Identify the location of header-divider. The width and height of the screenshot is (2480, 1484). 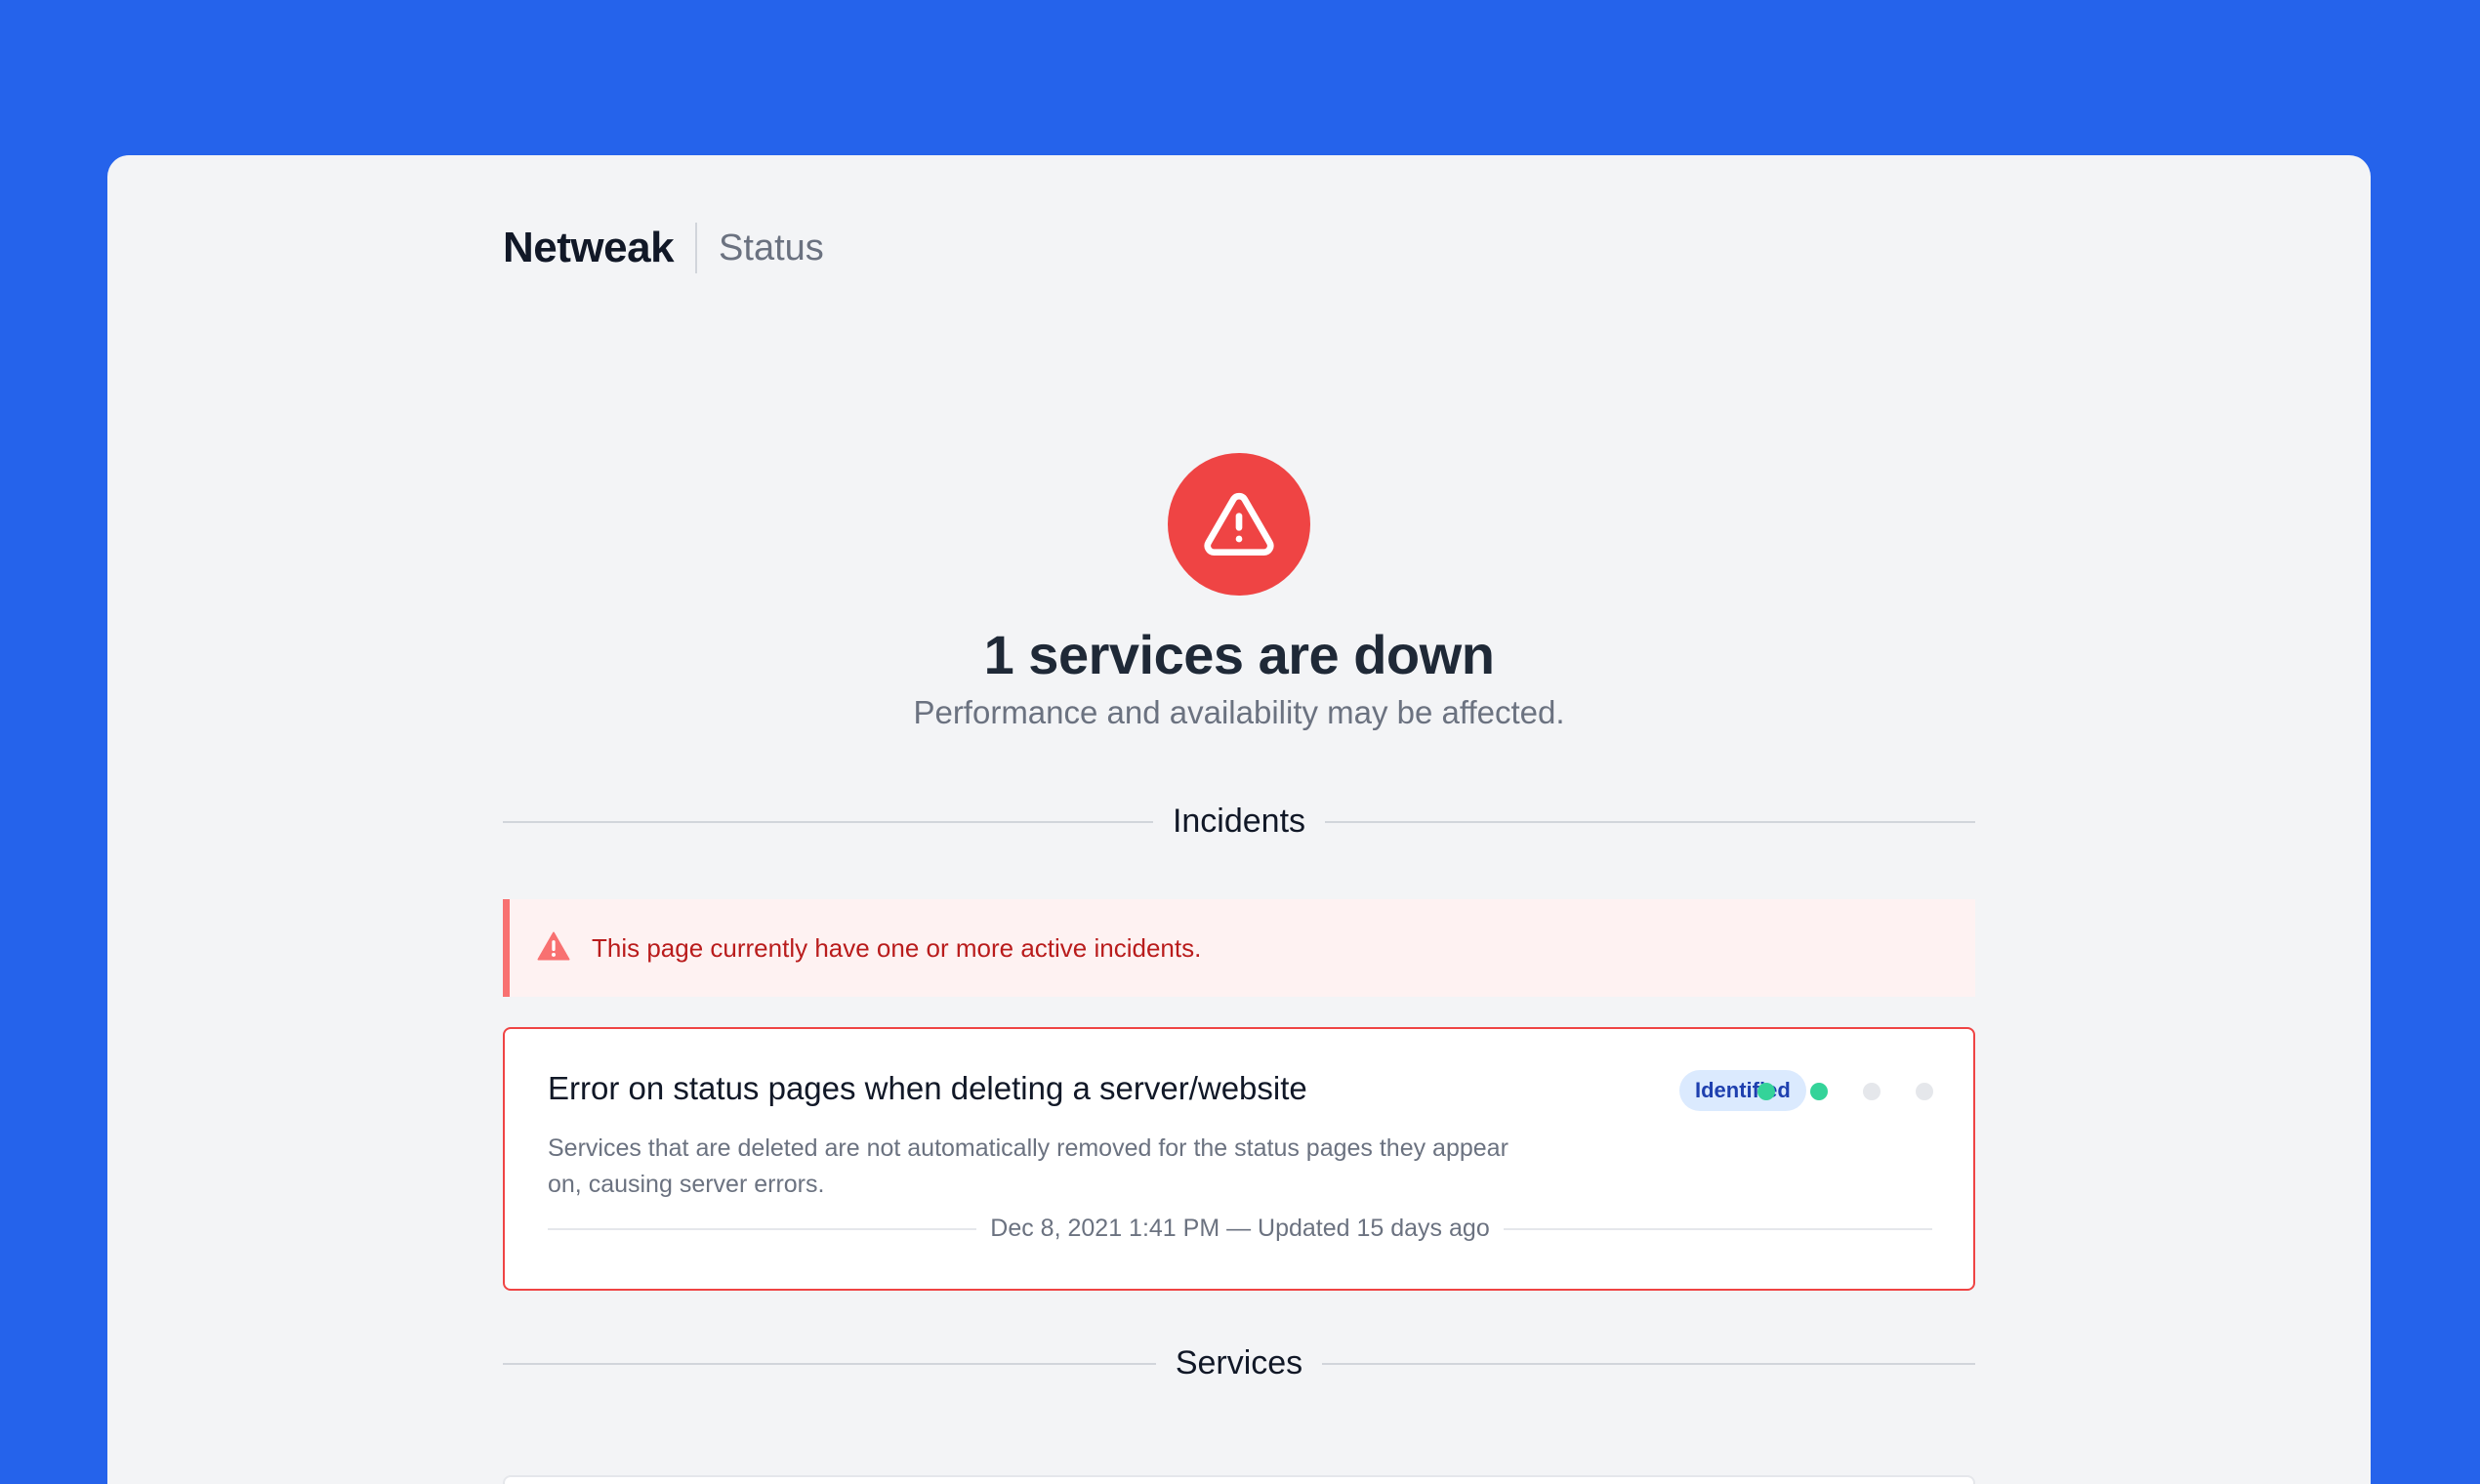
(696, 248).